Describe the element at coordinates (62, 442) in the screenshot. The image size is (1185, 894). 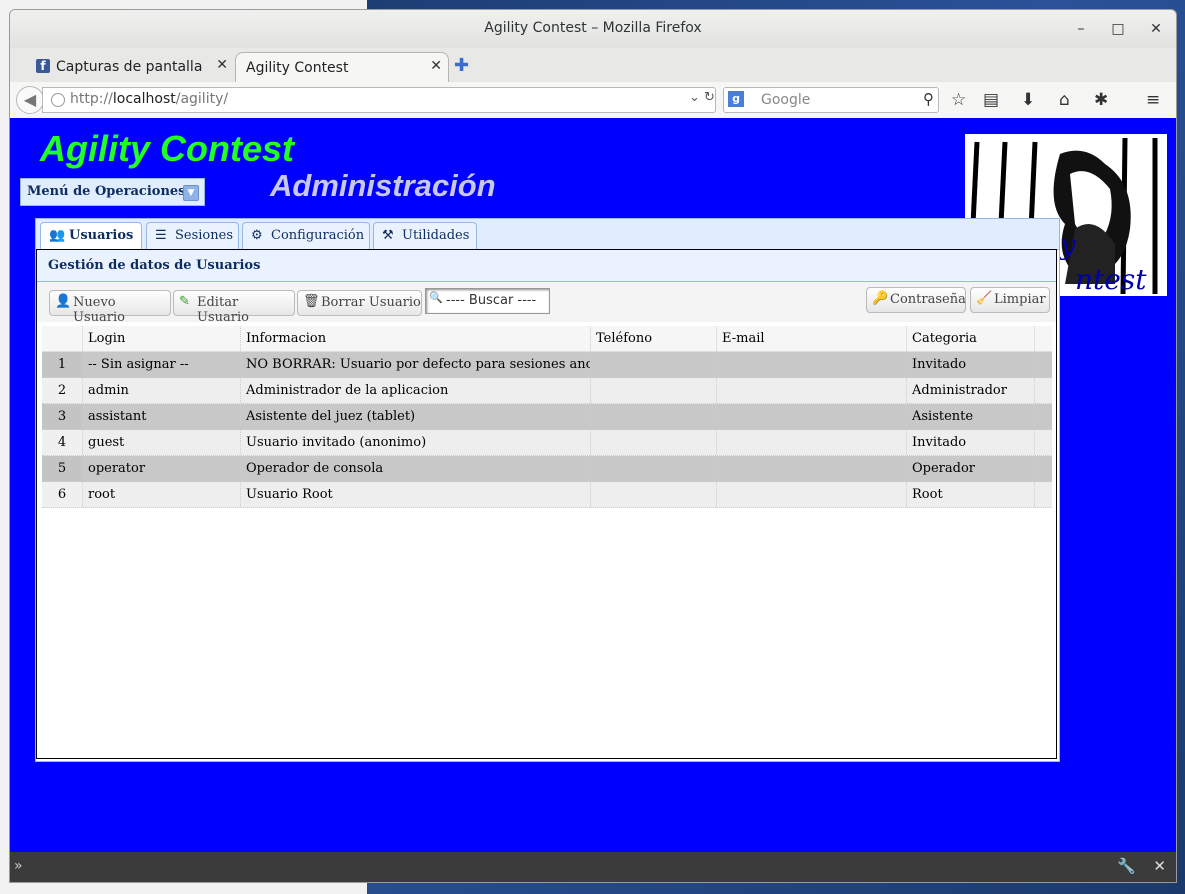
I see `row-number: 4` at that location.